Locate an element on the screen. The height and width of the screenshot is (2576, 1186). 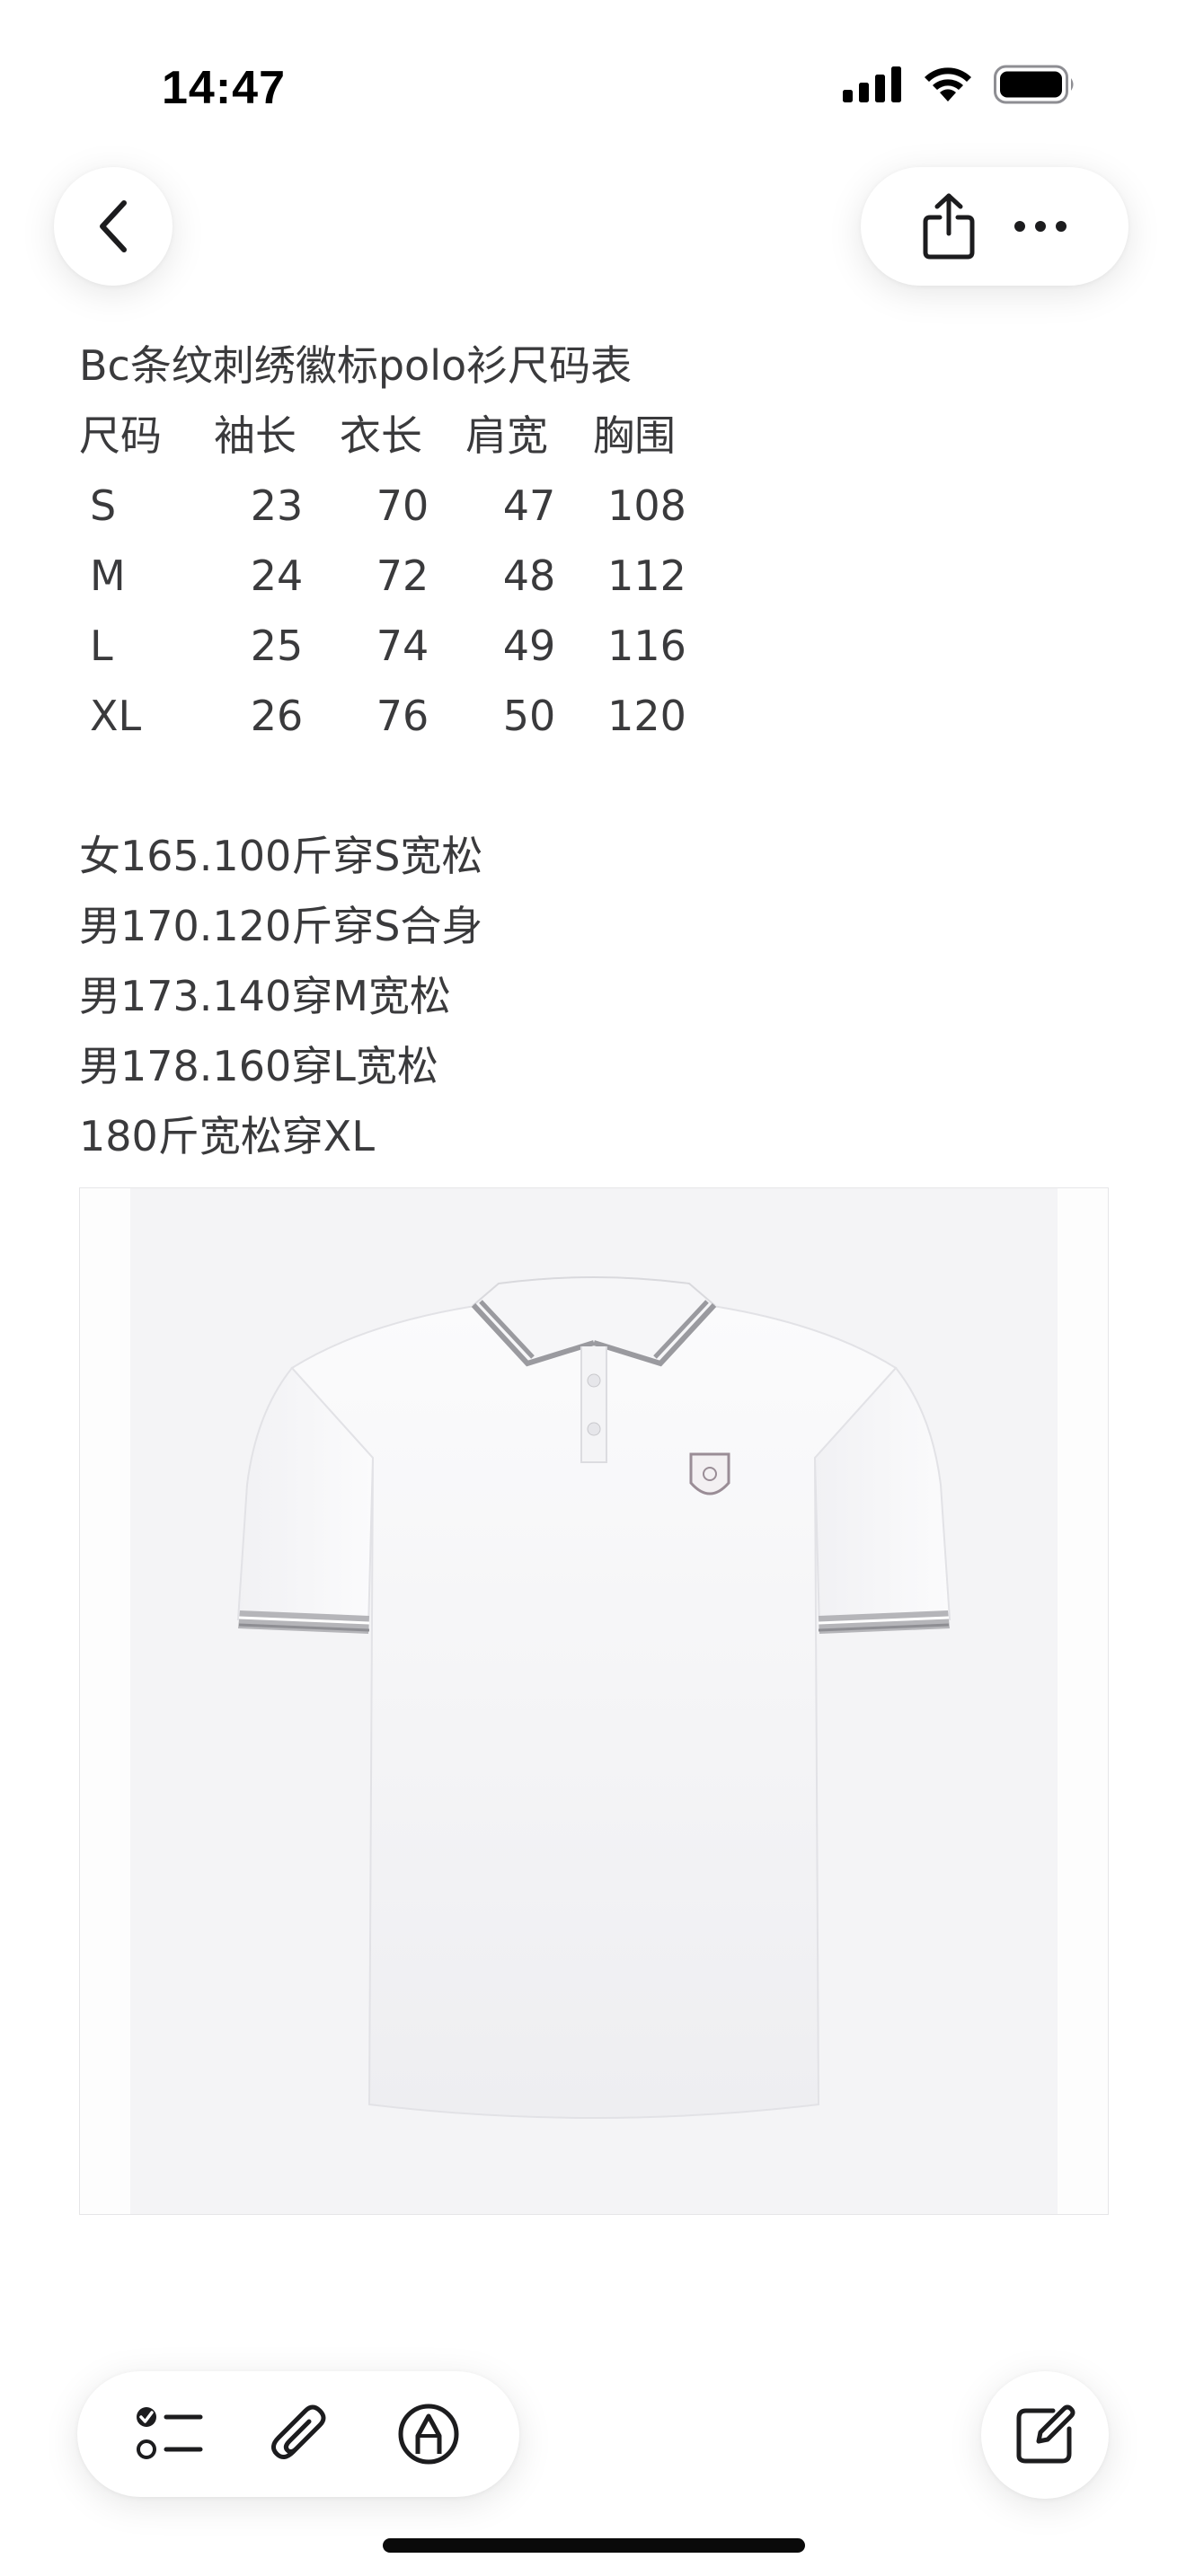
table-cell: 76 is located at coordinates (402, 716).